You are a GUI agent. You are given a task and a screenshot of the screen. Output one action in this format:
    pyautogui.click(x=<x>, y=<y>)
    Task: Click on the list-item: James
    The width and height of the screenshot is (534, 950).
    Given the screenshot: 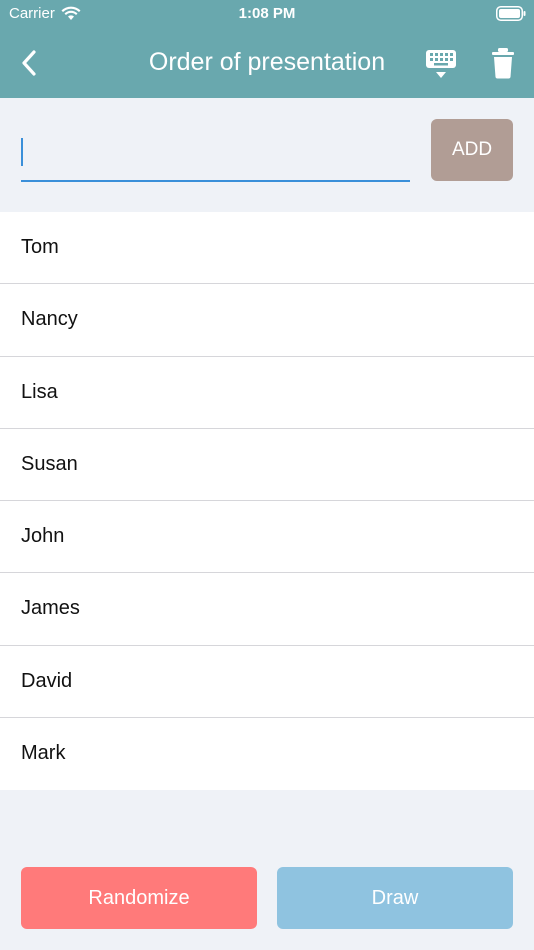 What is the action you would take?
    pyautogui.click(x=267, y=609)
    